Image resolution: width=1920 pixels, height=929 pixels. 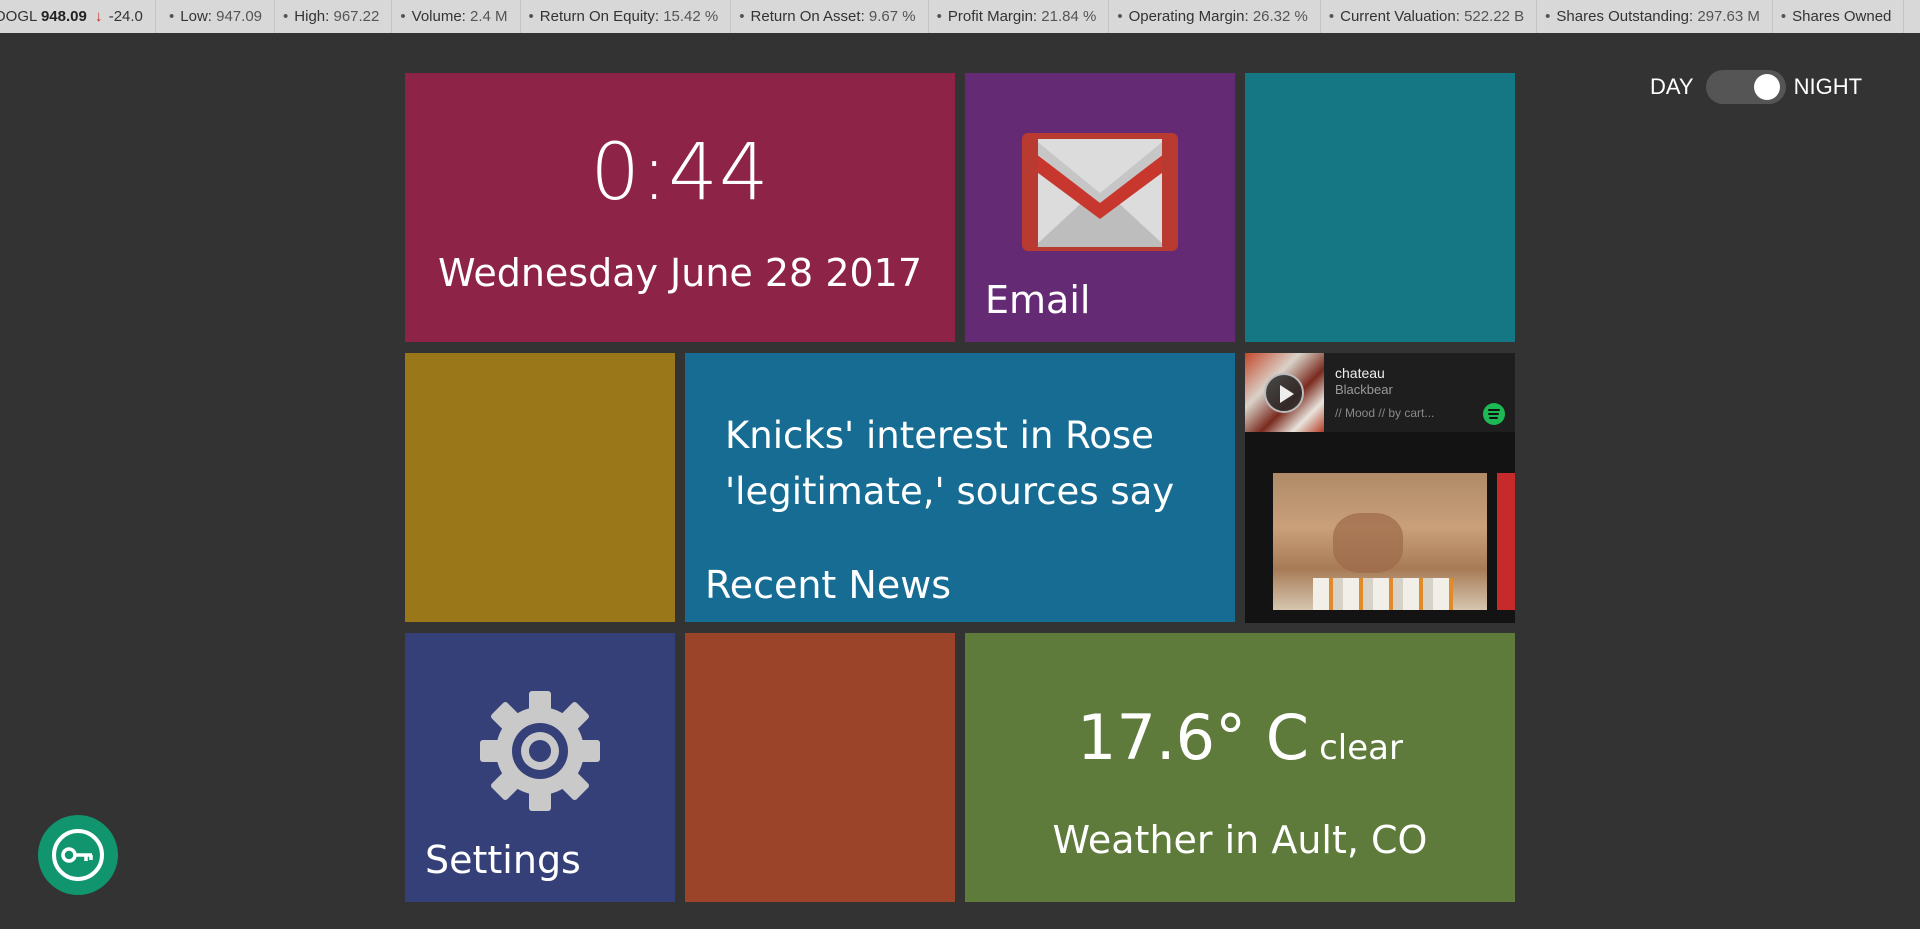 What do you see at coordinates (63, 16) in the screenshot?
I see `ticker-price: 948.09` at bounding box center [63, 16].